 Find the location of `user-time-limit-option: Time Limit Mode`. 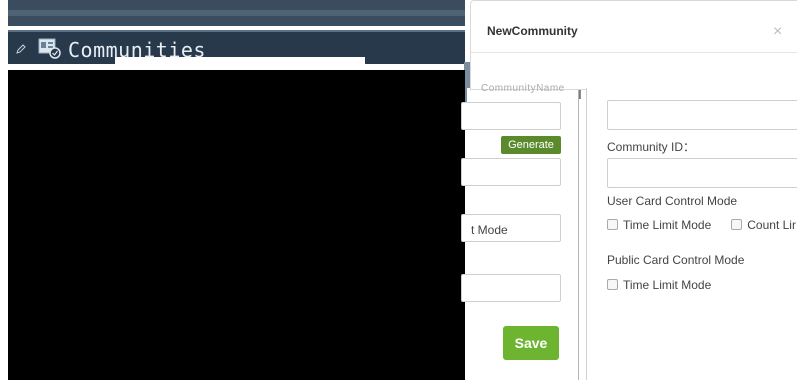

user-time-limit-option: Time Limit Mode is located at coordinates (659, 225).